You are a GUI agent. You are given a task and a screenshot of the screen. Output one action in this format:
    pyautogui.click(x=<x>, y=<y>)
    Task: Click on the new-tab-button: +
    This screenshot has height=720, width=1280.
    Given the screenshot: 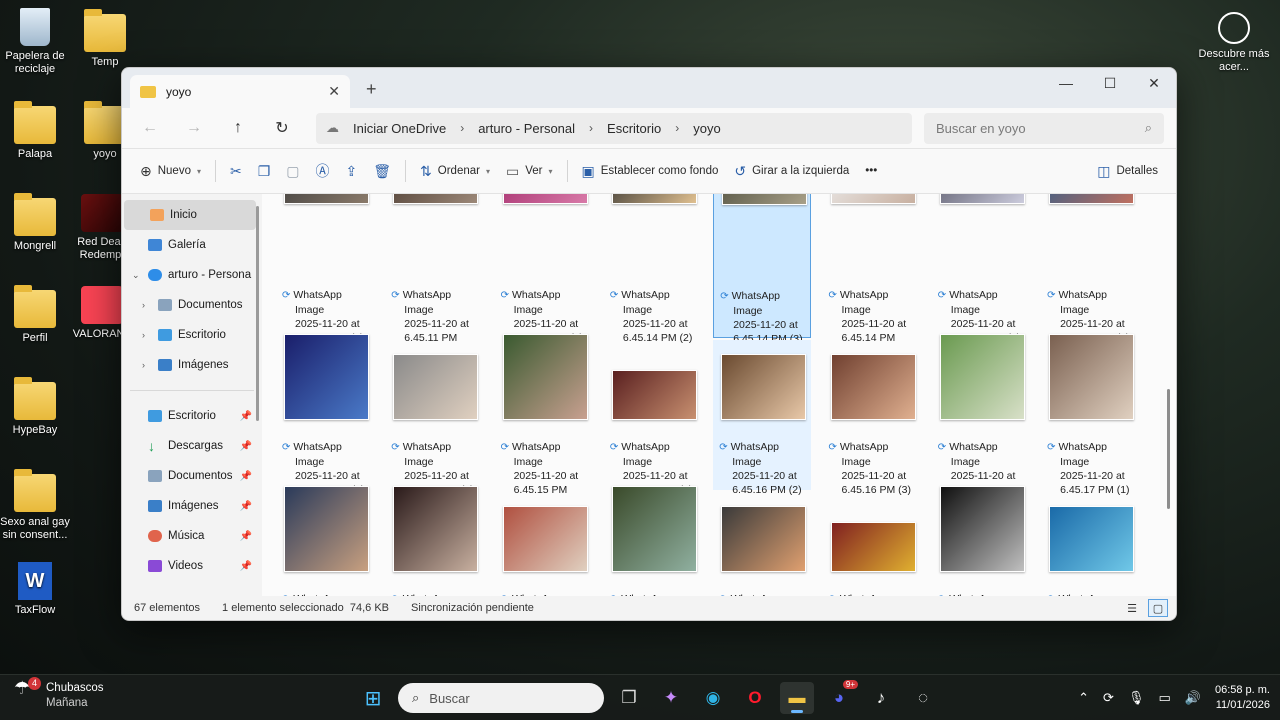 What is the action you would take?
    pyautogui.click(x=371, y=89)
    